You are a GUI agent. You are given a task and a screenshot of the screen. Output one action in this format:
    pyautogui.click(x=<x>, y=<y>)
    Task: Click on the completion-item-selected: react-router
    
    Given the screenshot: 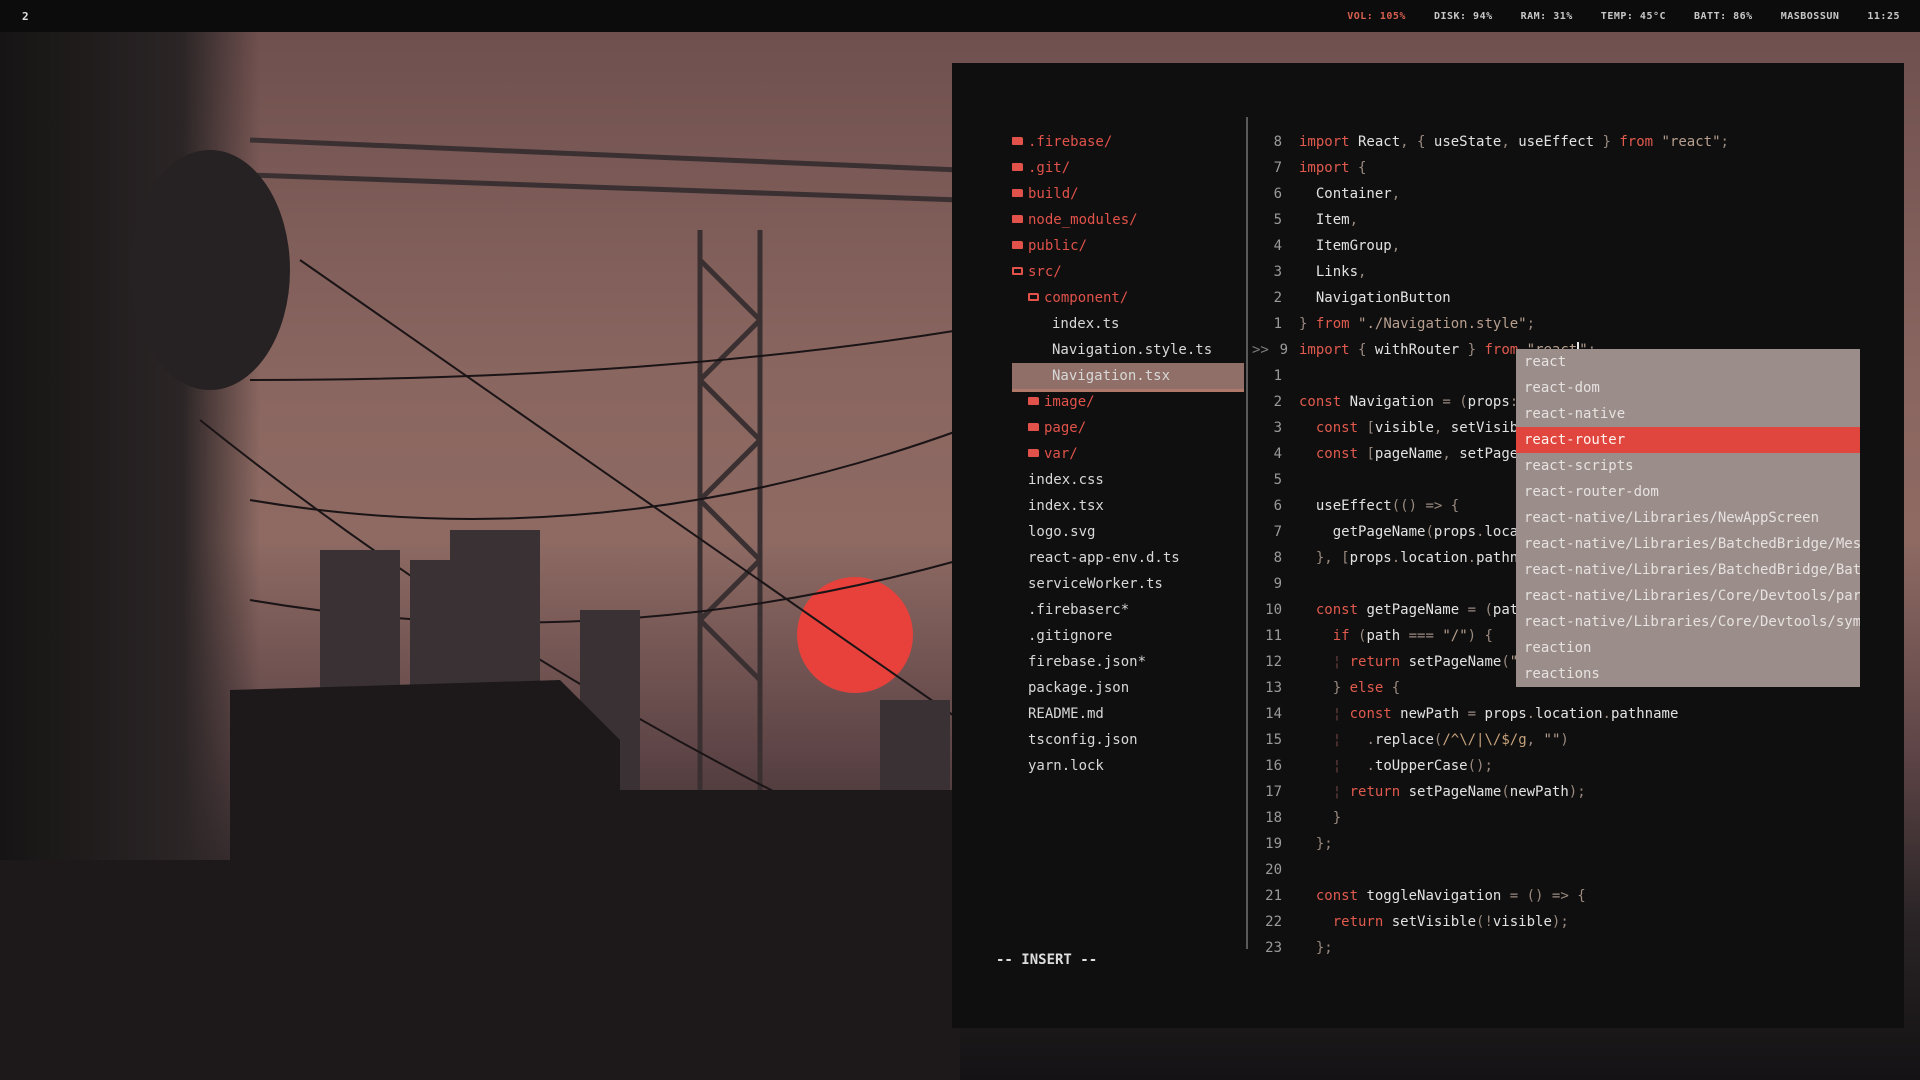 What is the action you would take?
    pyautogui.click(x=1688, y=440)
    